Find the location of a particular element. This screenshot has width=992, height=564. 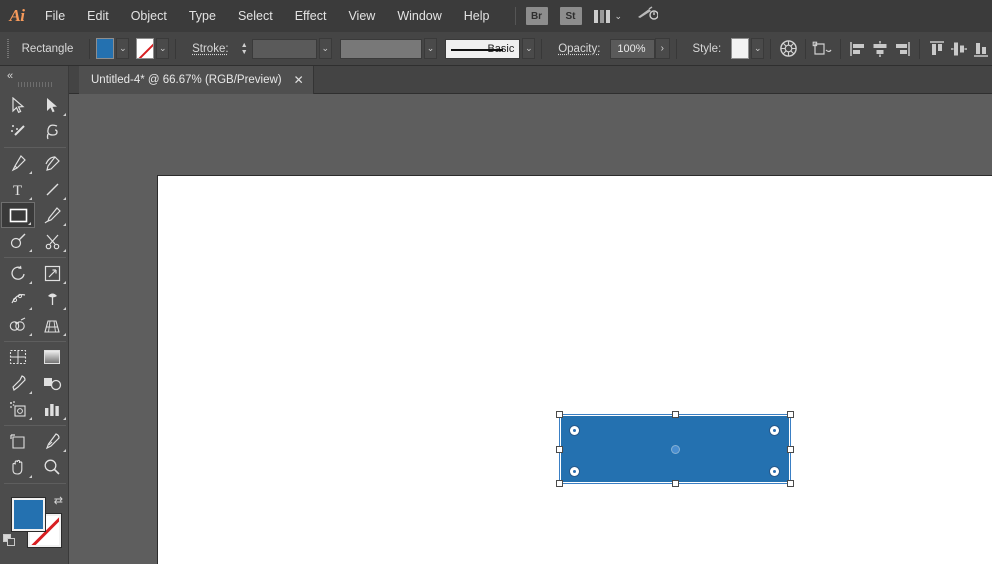

handle-bottom-center is located at coordinates (675, 483).